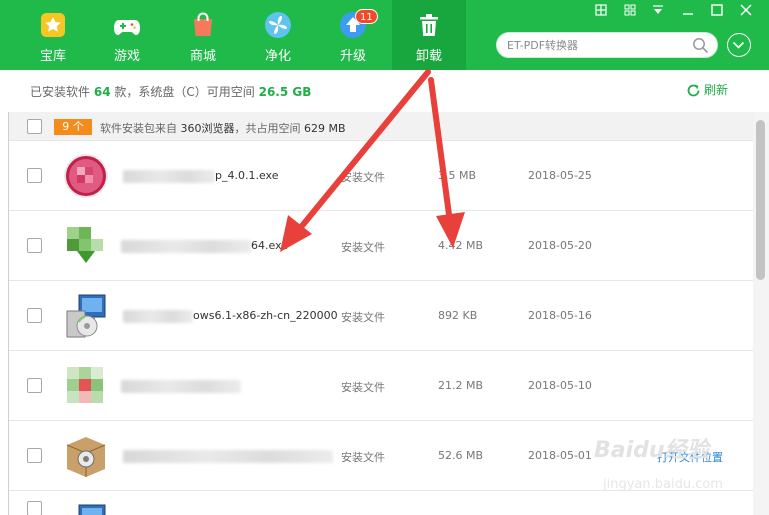 The height and width of the screenshot is (515, 769). I want to click on pixelated-app-icon, so click(85, 385).